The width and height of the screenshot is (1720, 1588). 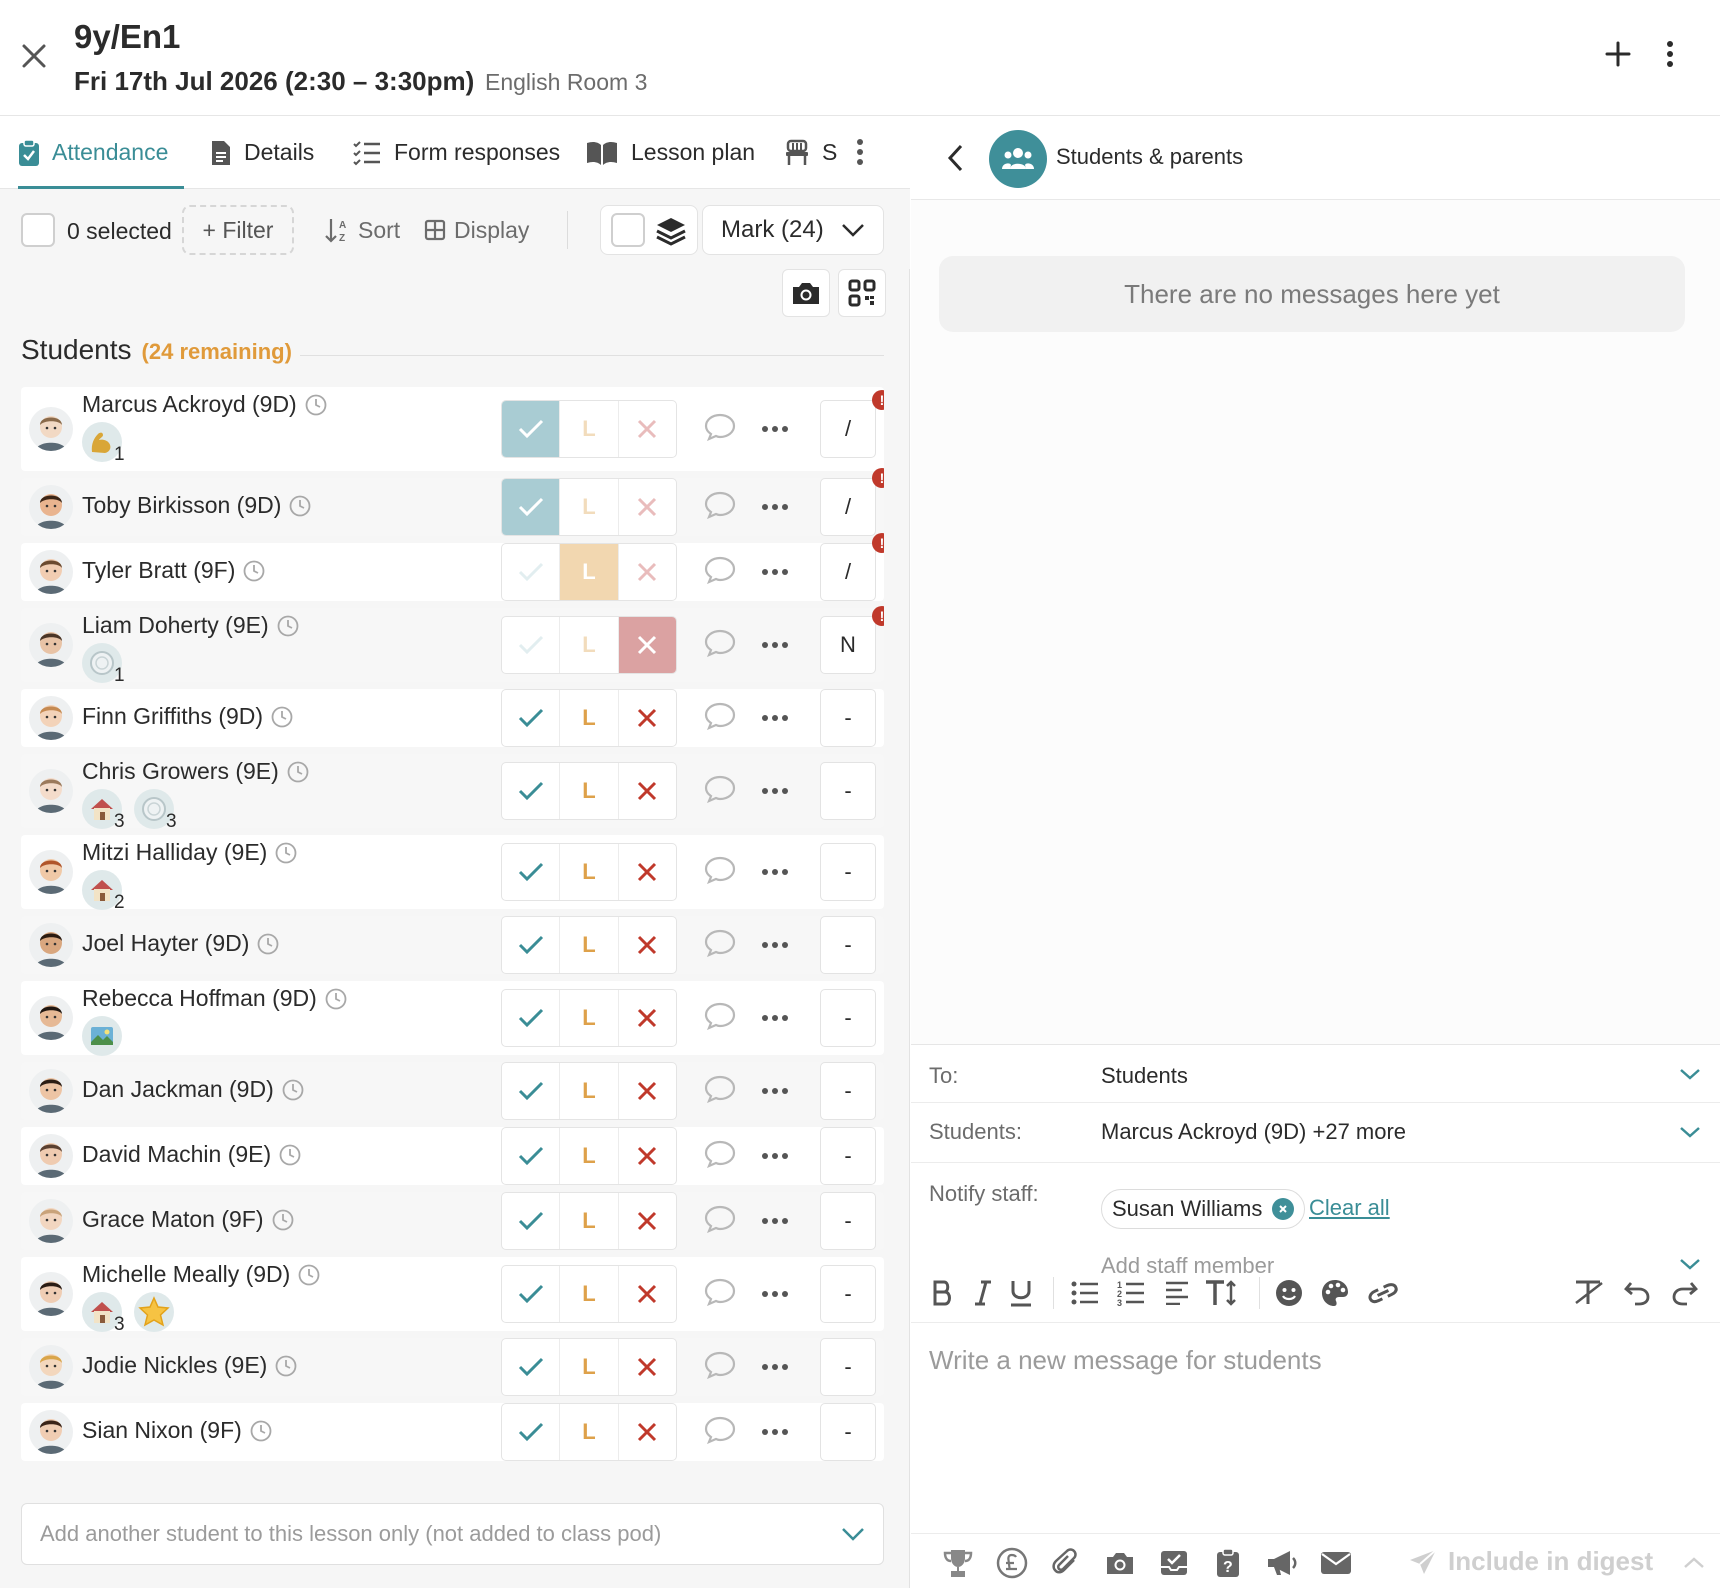 What do you see at coordinates (191, 1154) in the screenshot?
I see `student-name: David Machin (9E)` at bounding box center [191, 1154].